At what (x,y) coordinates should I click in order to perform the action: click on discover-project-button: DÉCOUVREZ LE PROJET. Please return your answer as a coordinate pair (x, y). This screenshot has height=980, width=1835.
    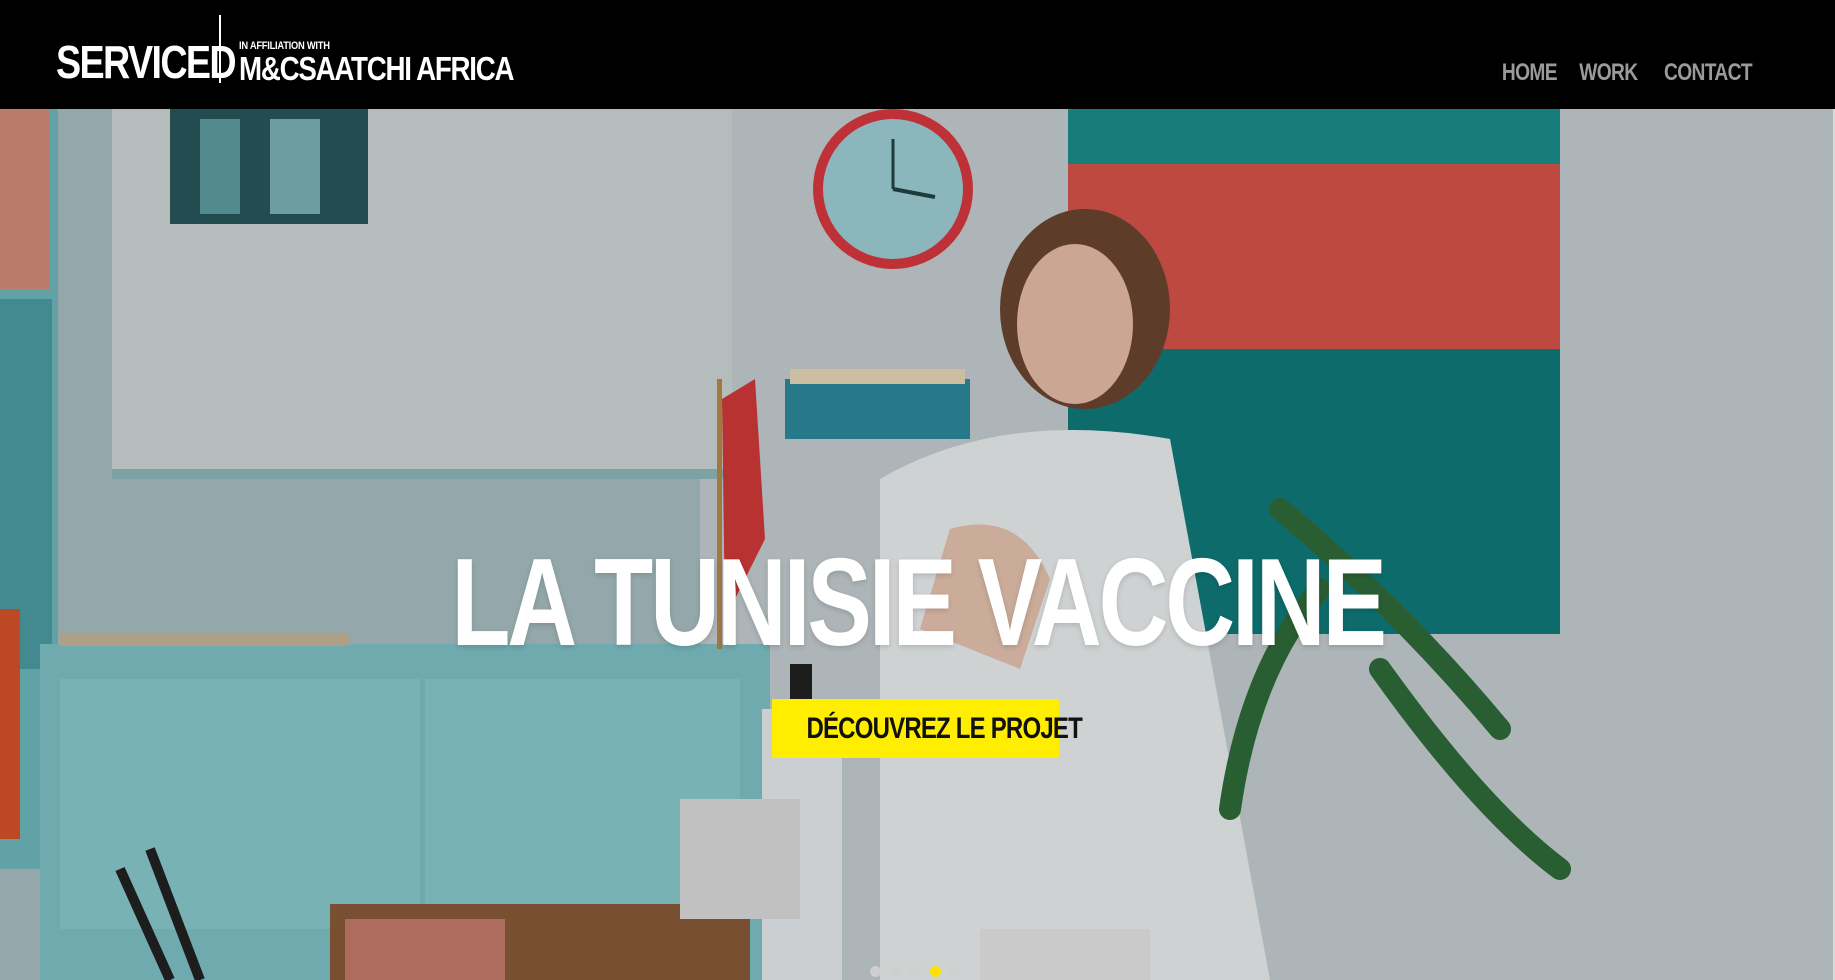
    Looking at the image, I should click on (927, 728).